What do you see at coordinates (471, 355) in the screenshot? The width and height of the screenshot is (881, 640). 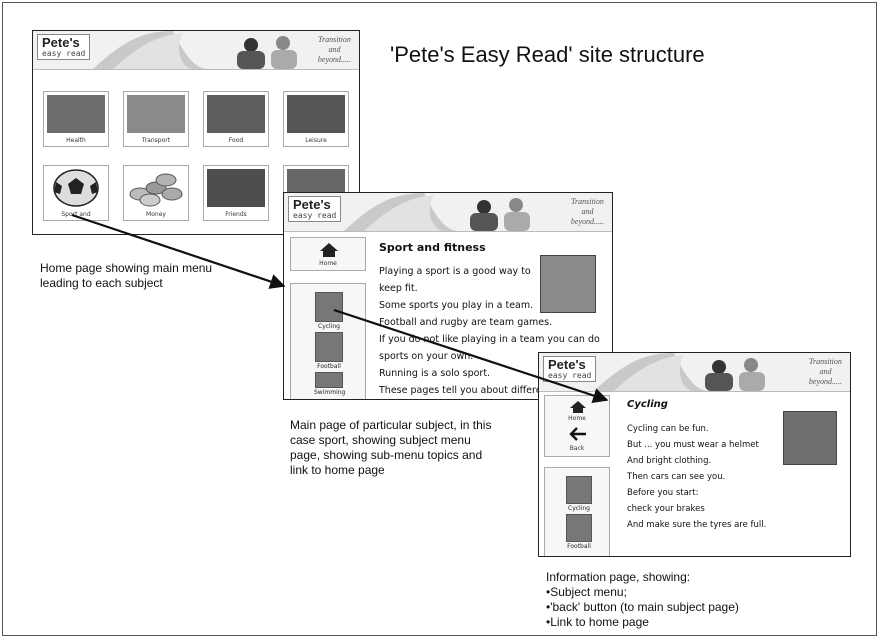 I see `arrow-subject-to-info` at bounding box center [471, 355].